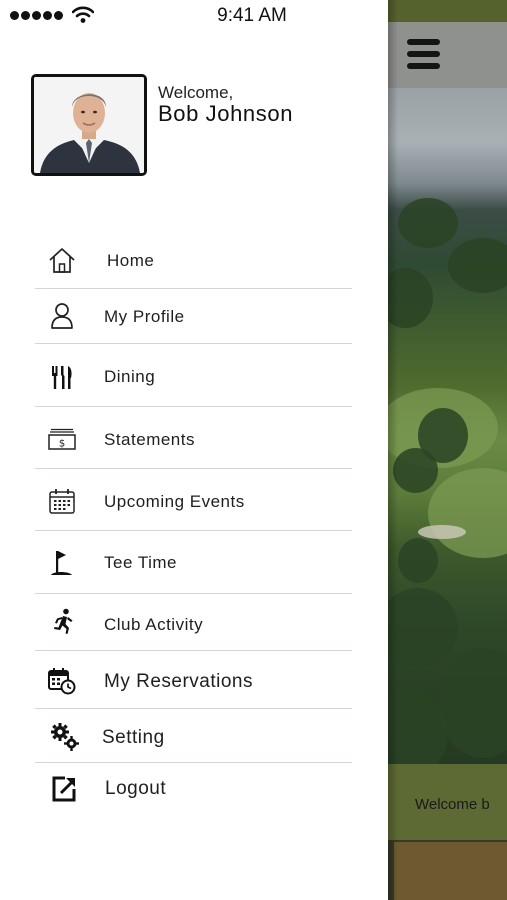 This screenshot has height=900, width=507. Describe the element at coordinates (65, 788) in the screenshot. I see `logout-icon` at that location.